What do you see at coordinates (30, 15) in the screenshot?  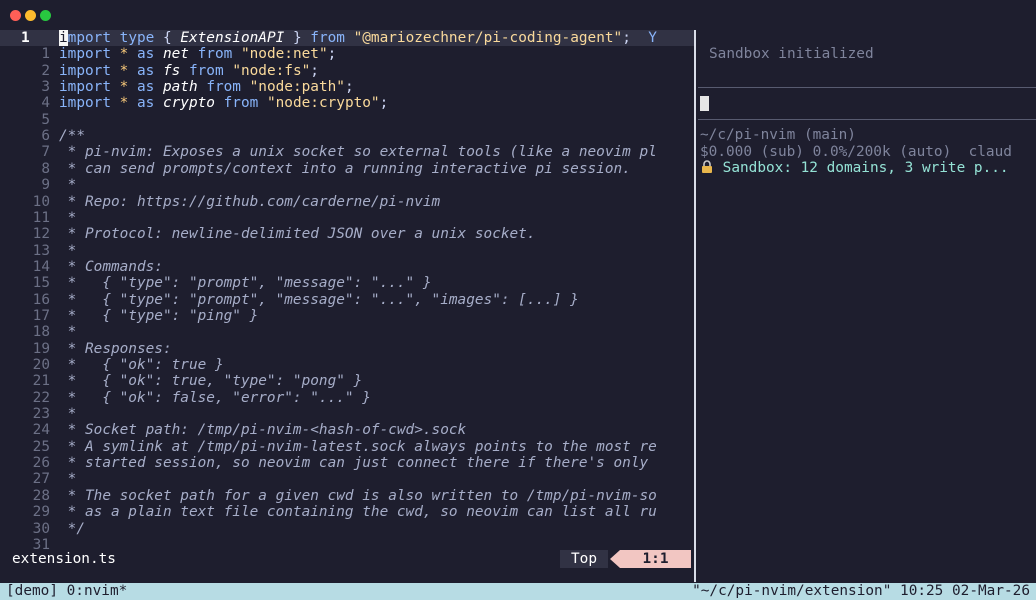 I see `minimize-window-button` at bounding box center [30, 15].